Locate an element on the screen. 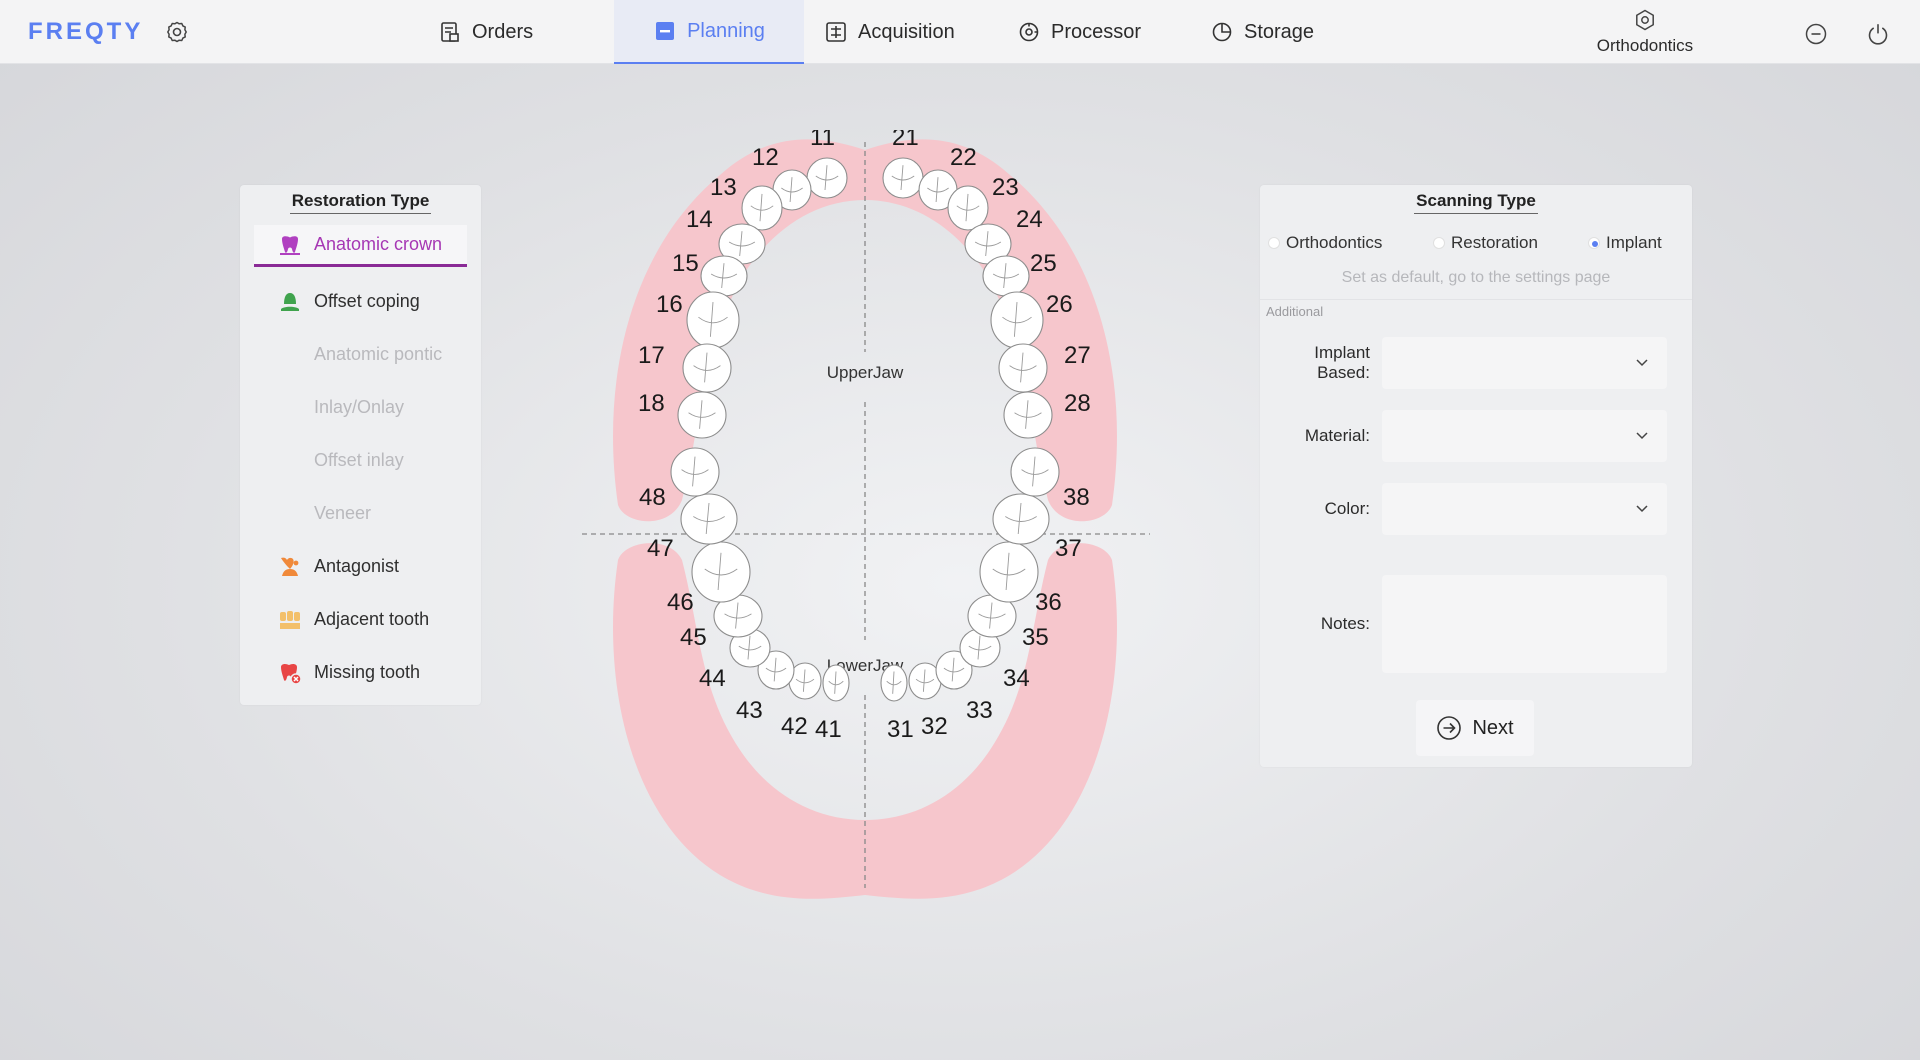 The height and width of the screenshot is (1060, 1920). restoration-item-anatomic-crown: Anatomic crown is located at coordinates (360, 246).